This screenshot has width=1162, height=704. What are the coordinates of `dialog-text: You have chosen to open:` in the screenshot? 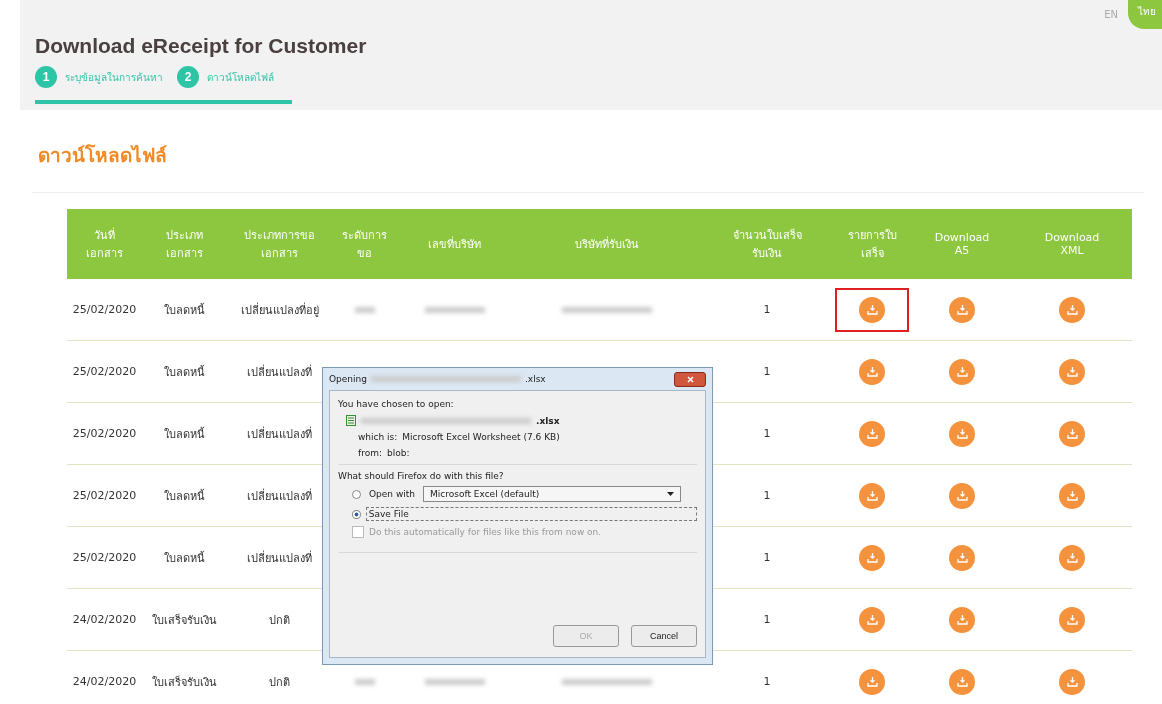 It's located at (396, 404).